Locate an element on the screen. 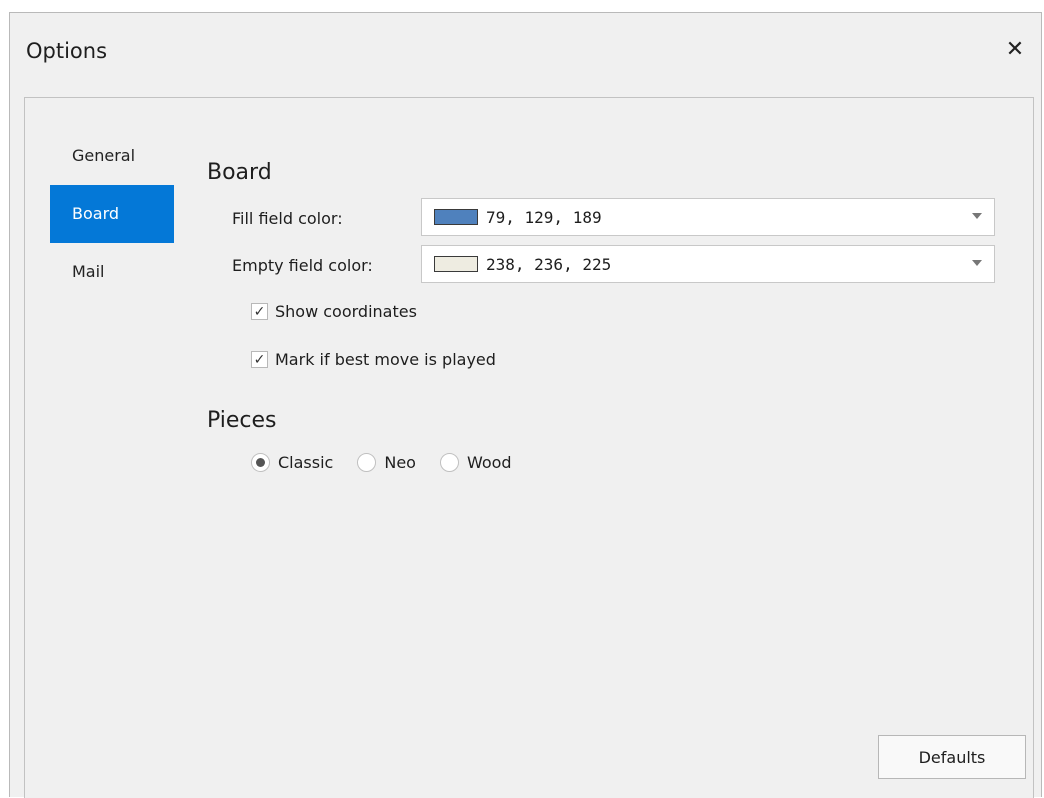  defaults-button: Defaults is located at coordinates (952, 757).